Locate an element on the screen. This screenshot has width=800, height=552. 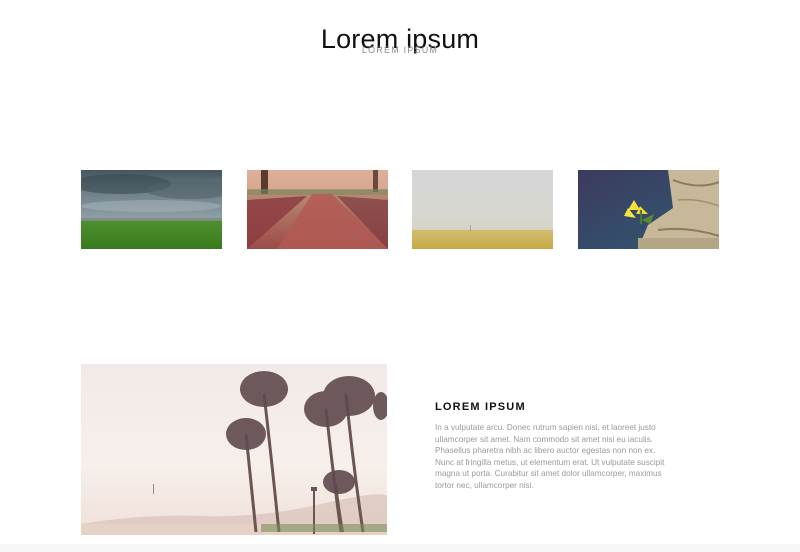
autumn-path-icon is located at coordinates (317, 209).